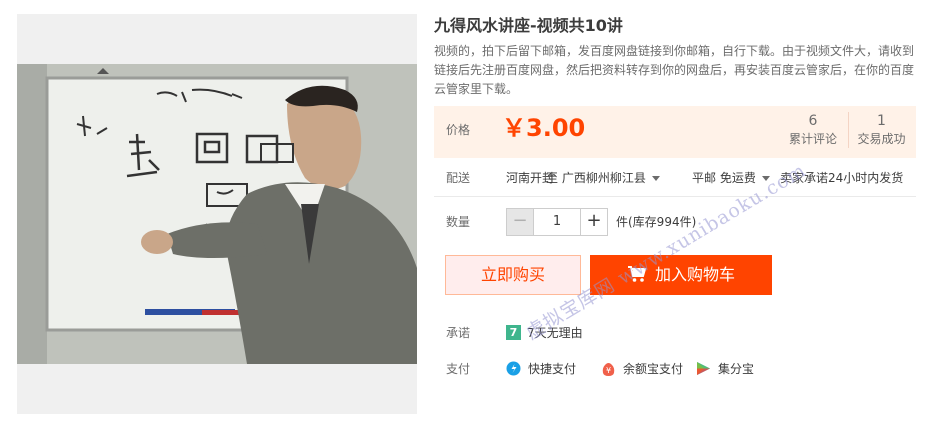 Image resolution: width=930 pixels, height=428 pixels. Describe the element at coordinates (544, 128) in the screenshot. I see `price-value: ￥3.00` at that location.